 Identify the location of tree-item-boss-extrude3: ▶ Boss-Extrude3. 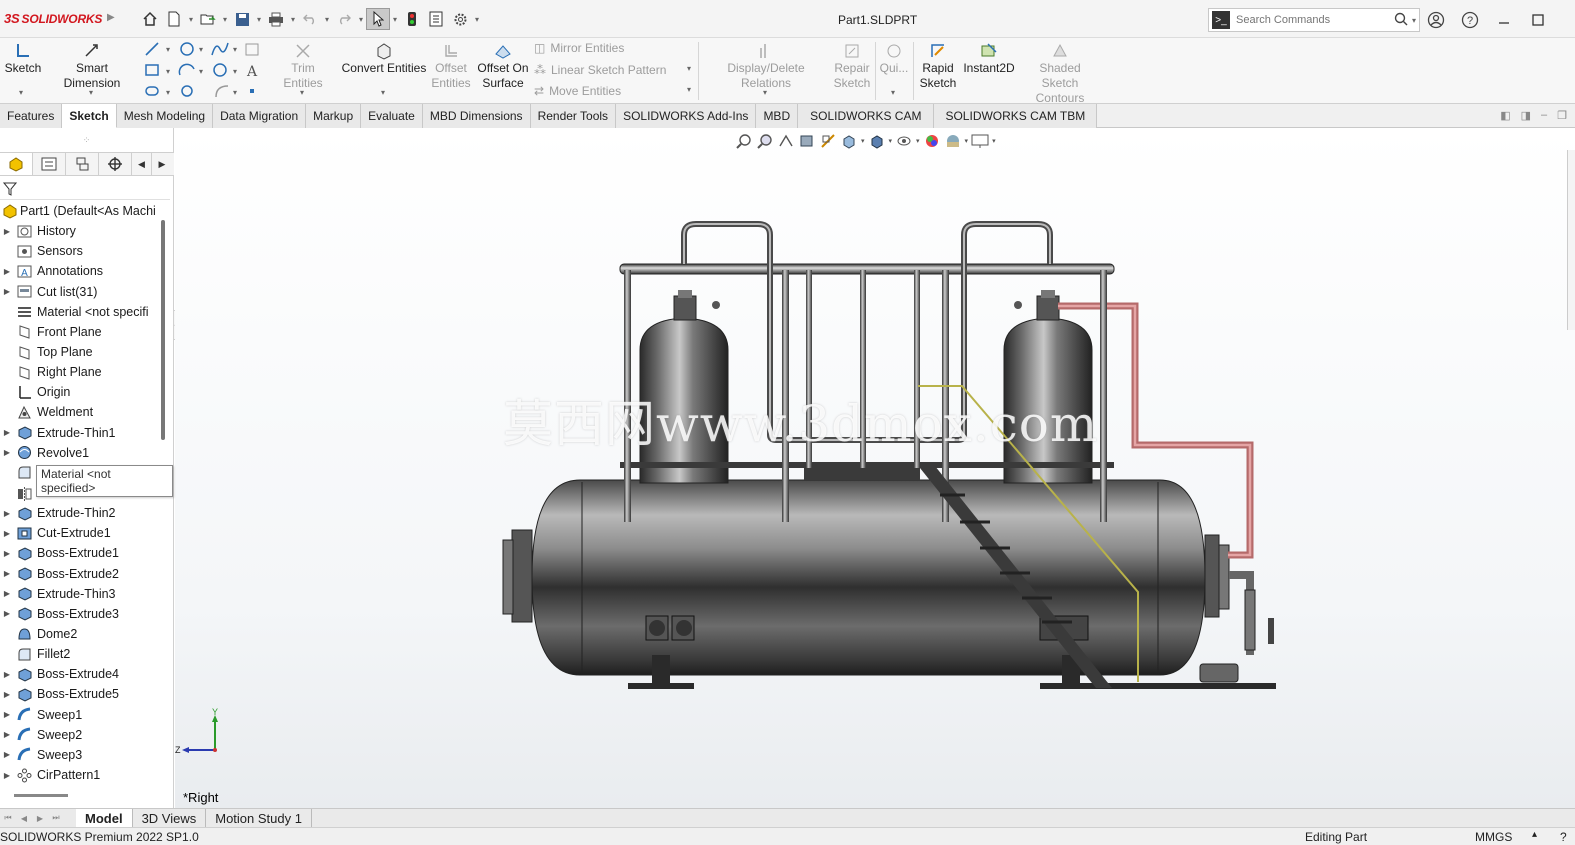
(81, 614).